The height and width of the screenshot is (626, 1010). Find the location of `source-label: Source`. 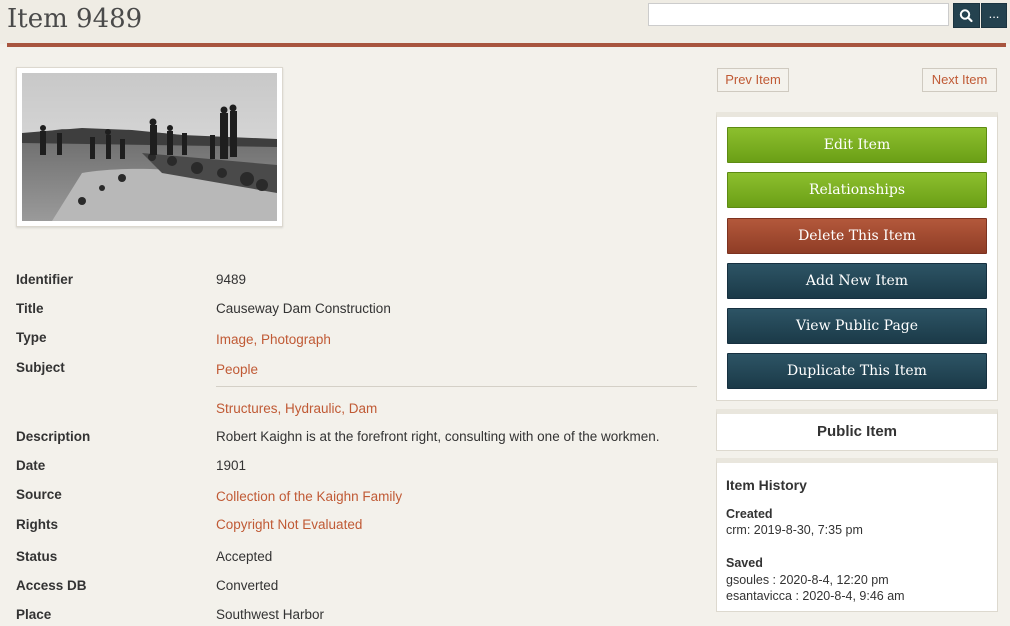

source-label: Source is located at coordinates (39, 494).